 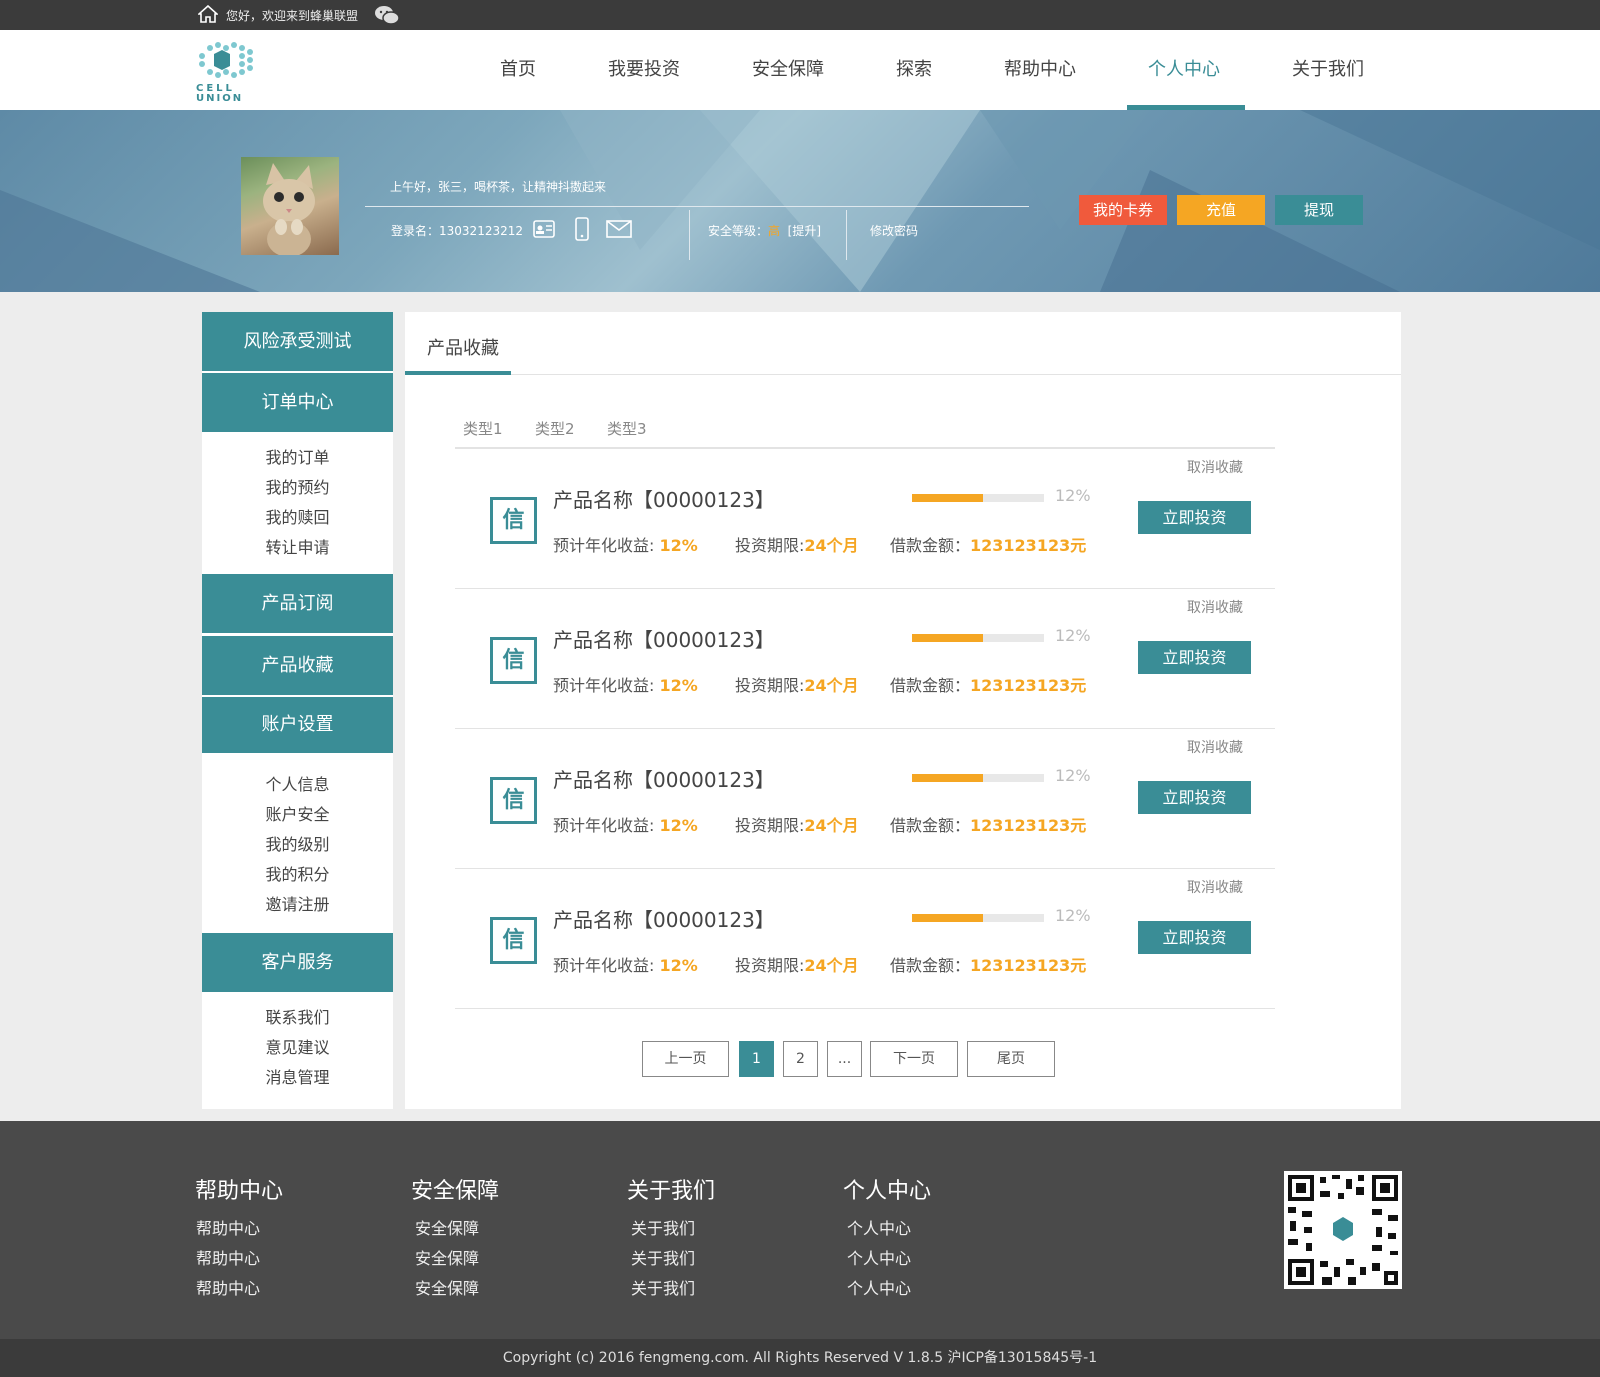 What do you see at coordinates (297, 548) in the screenshot?
I see `sidebar-item-transfer-requests: 转让申请` at bounding box center [297, 548].